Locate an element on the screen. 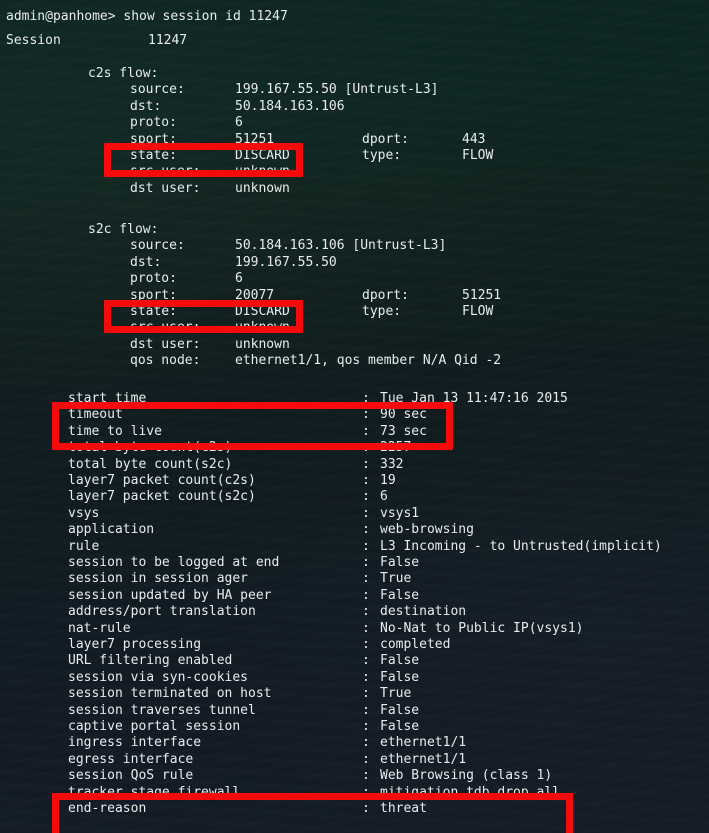  property-row: nat-rule: No-Nat to Public IP(vsys1) is located at coordinates (354, 629).